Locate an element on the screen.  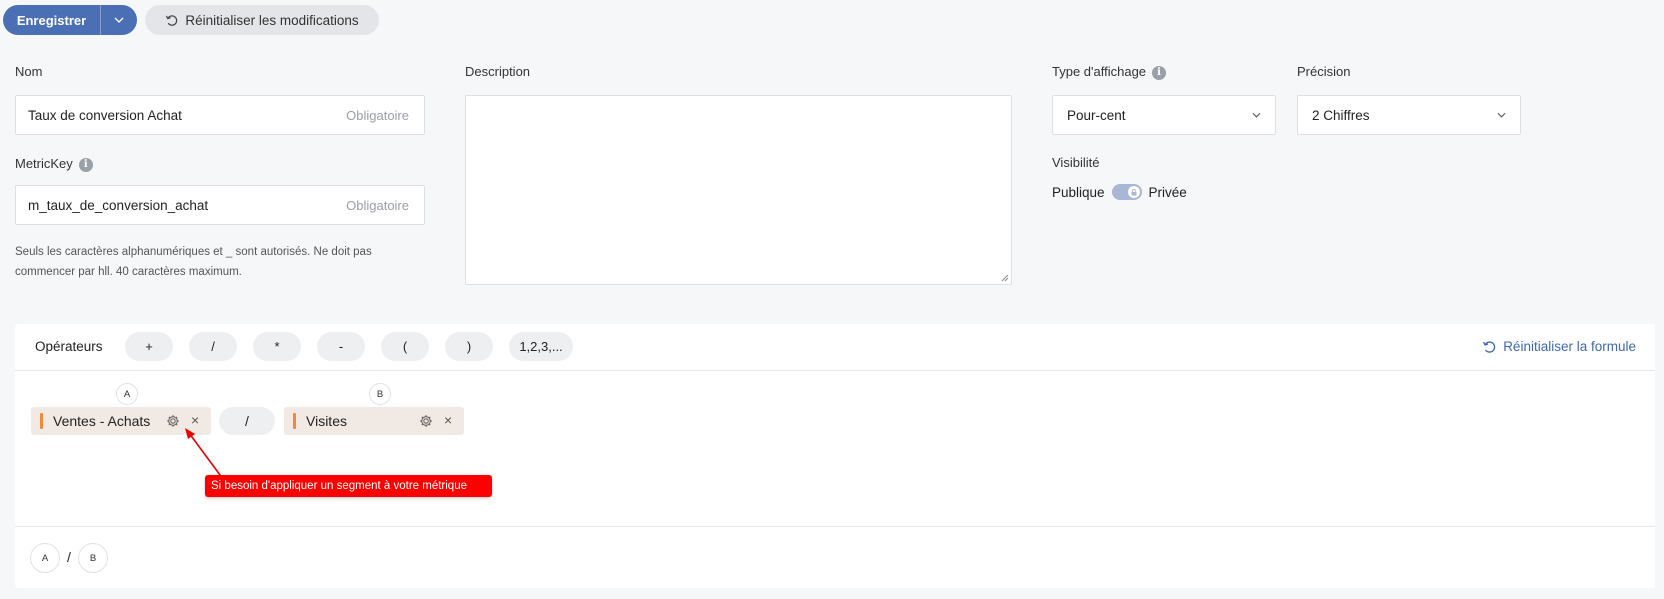
name-value: Taux de conversion Achat is located at coordinates (105, 115).